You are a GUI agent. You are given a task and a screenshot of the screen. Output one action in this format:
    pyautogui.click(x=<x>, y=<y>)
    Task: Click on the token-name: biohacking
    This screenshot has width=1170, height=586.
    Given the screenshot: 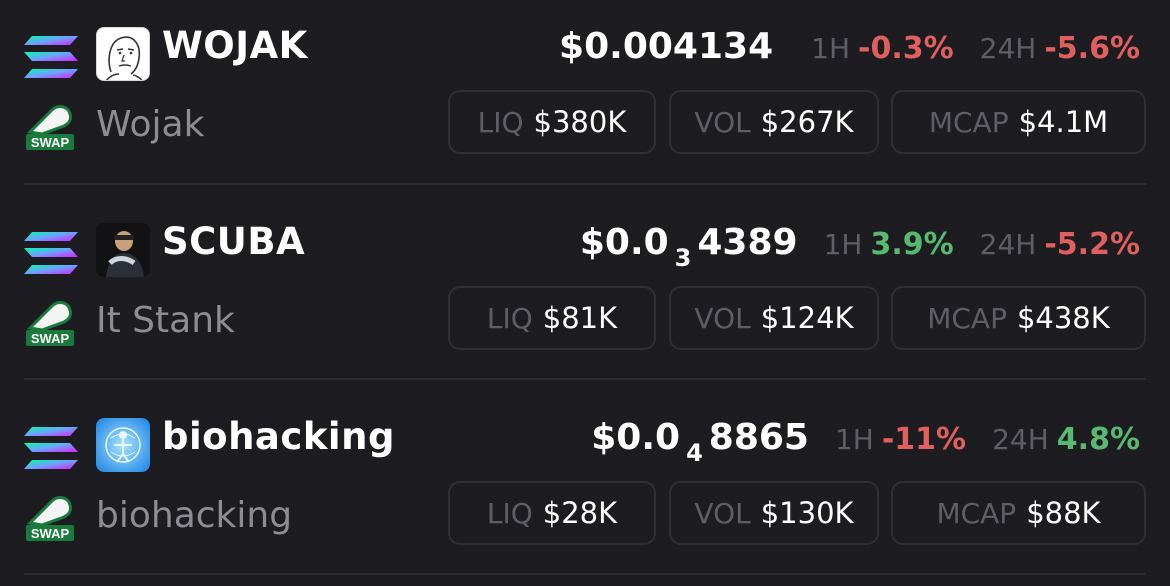 What is the action you would take?
    pyautogui.click(x=194, y=515)
    